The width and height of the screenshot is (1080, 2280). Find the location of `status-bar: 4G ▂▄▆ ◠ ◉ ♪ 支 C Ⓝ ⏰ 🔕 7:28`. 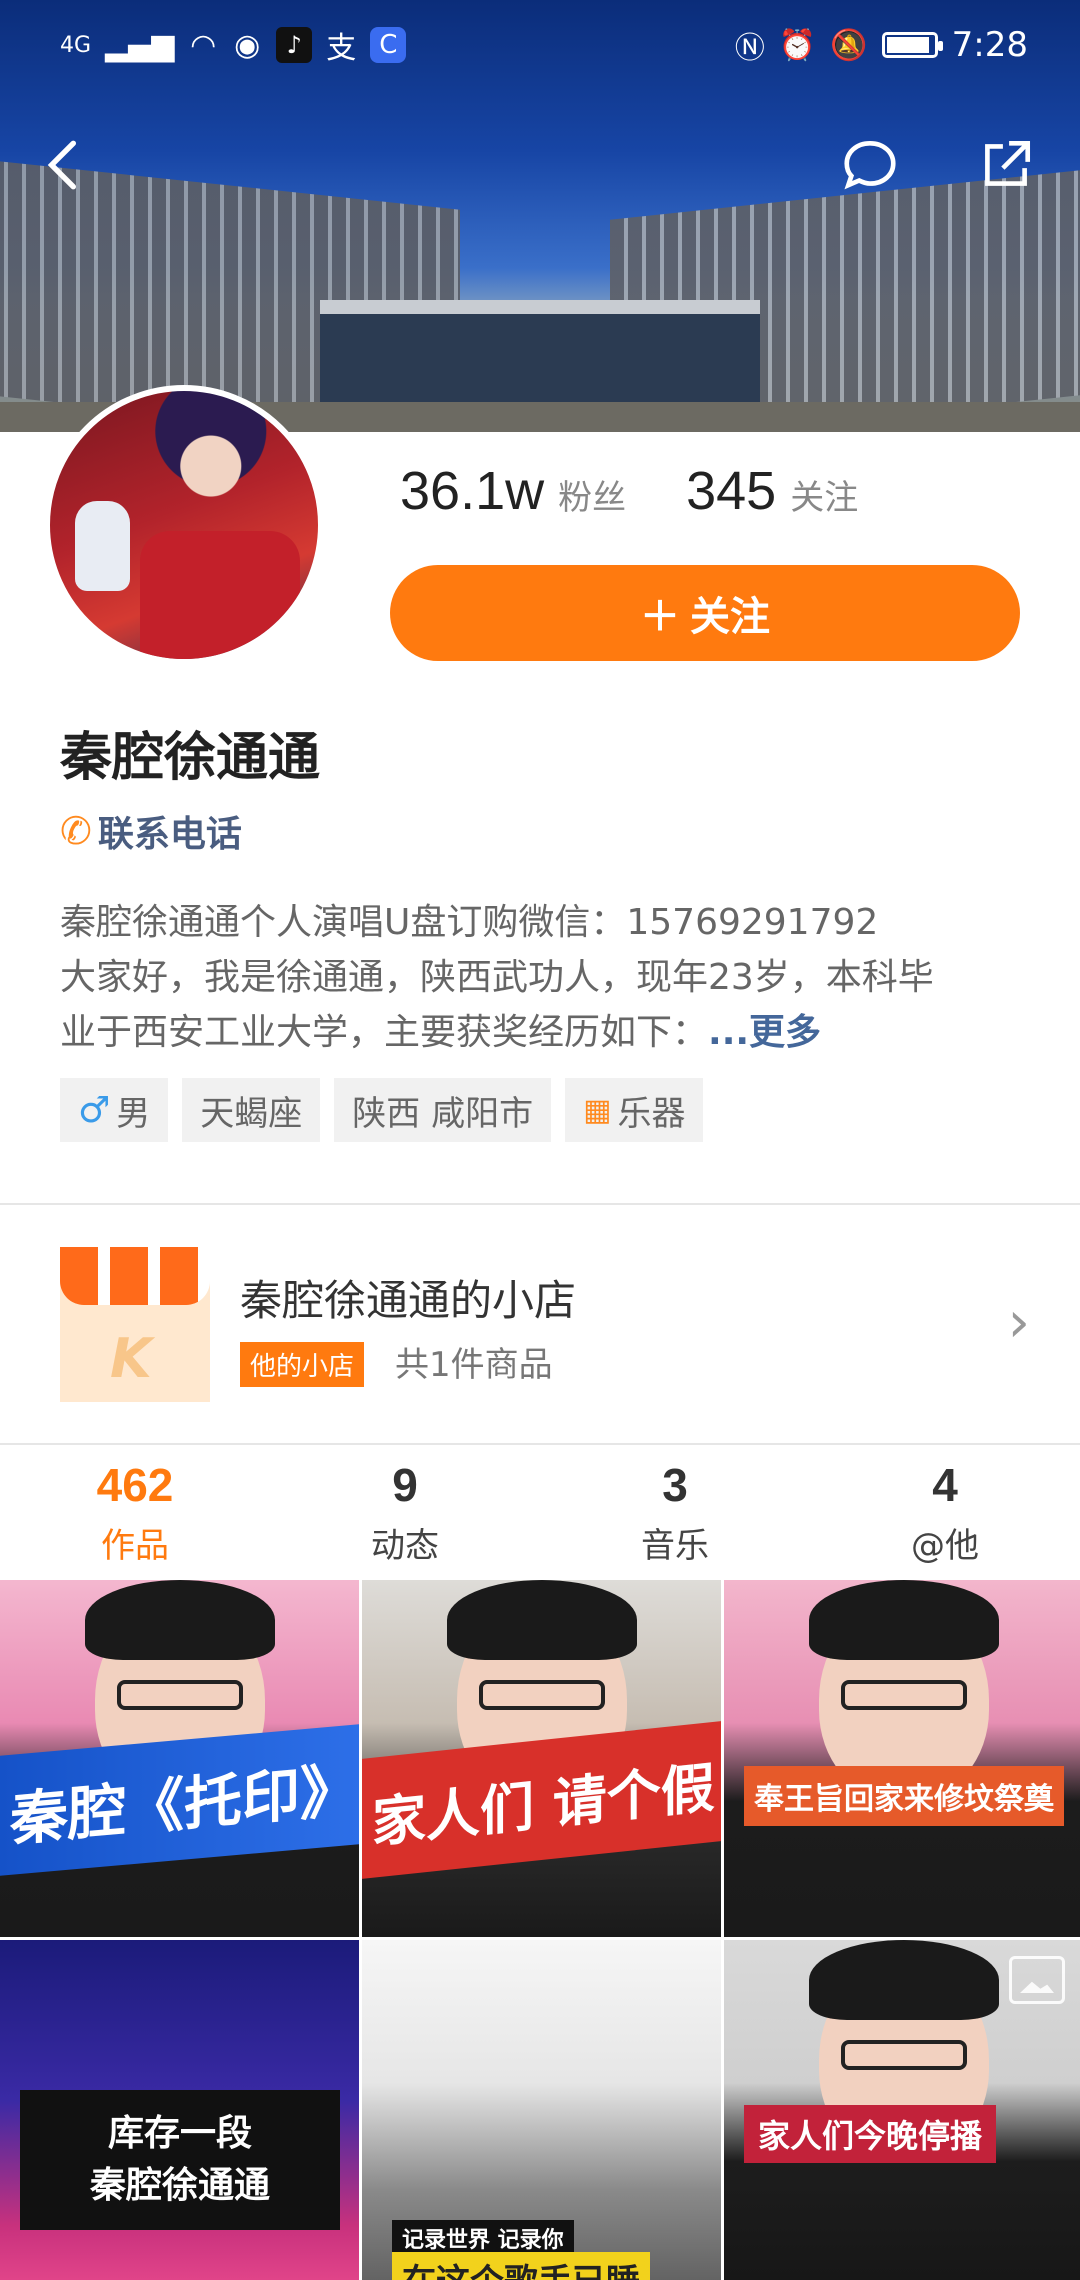

status-bar: 4G ▂▄▆ ◠ ◉ ♪ 支 C Ⓝ ⏰ 🔕 7:28 is located at coordinates (540, 45).